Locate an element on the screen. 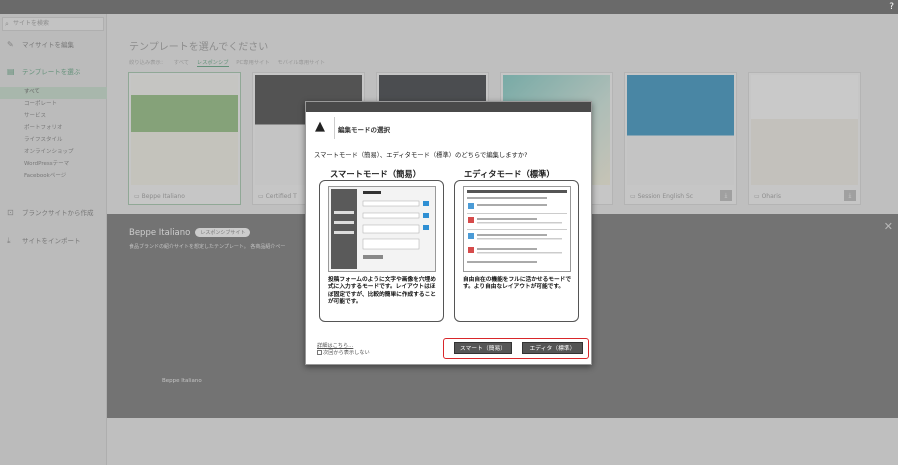  dont-show-label: 次回から表示しない is located at coordinates (346, 353).